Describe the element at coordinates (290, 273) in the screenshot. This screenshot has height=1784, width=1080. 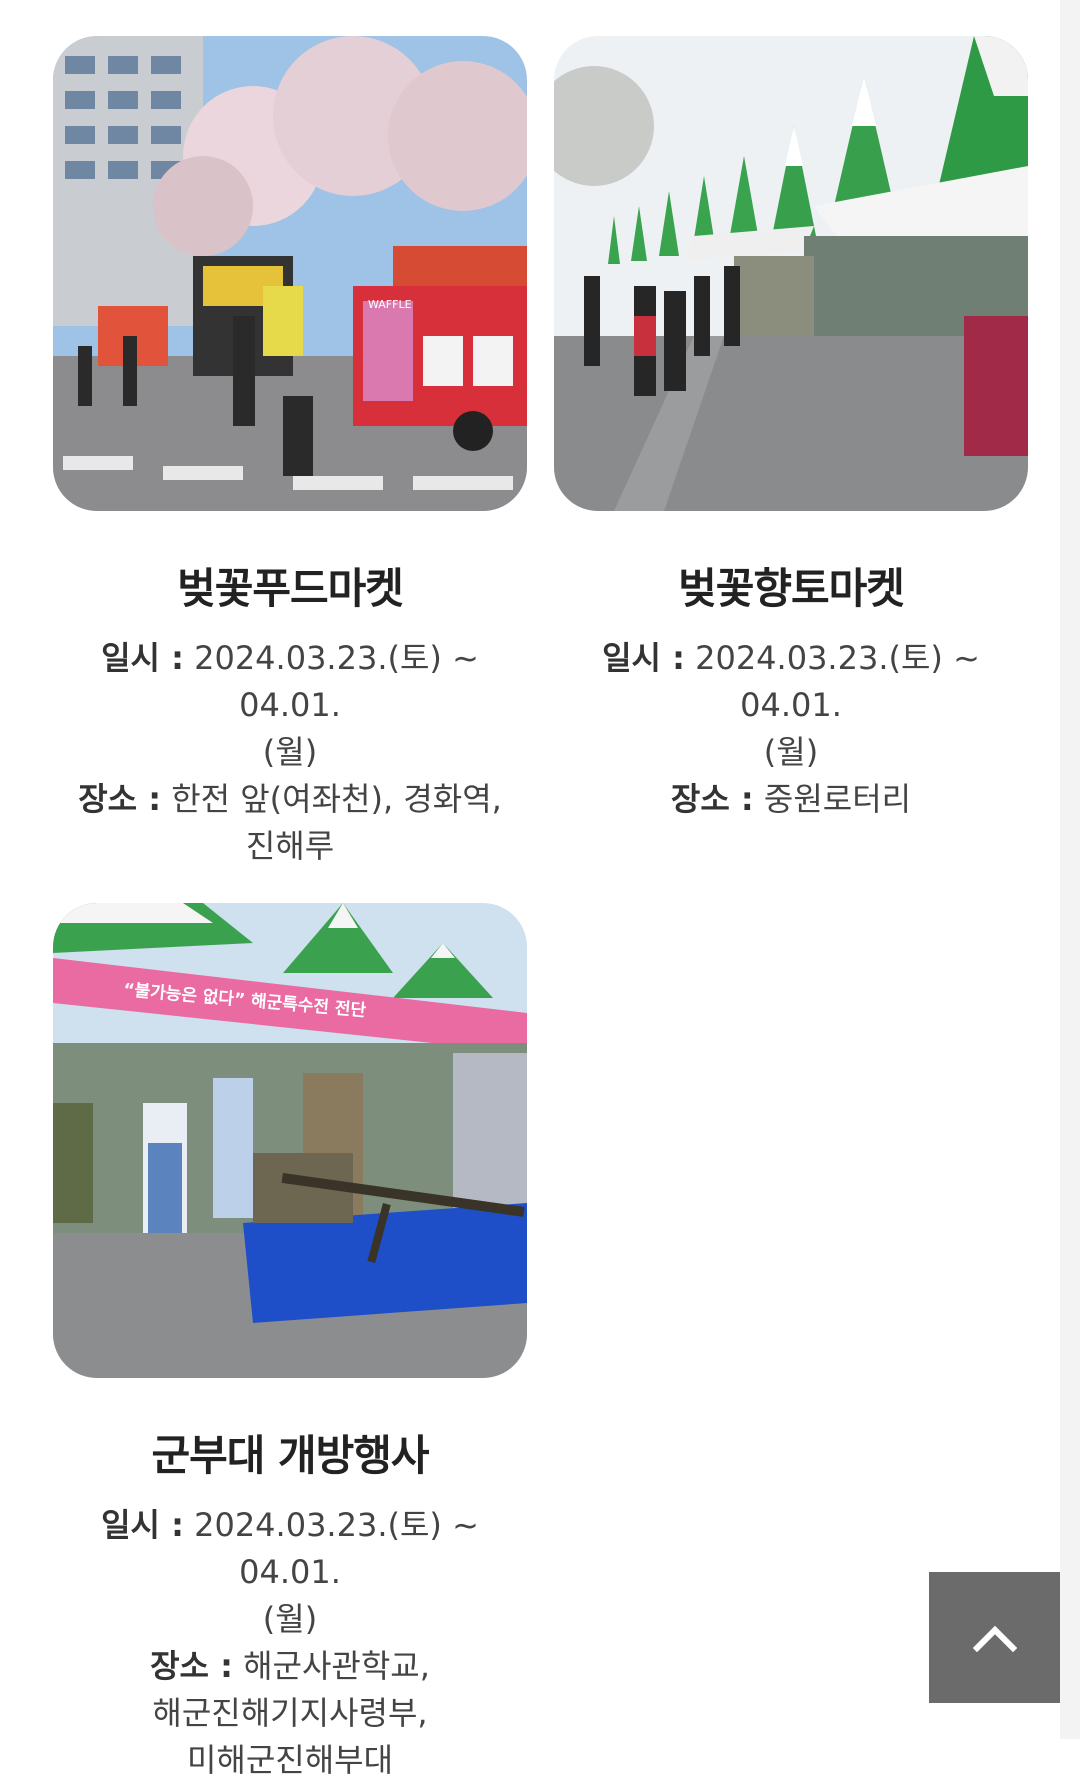
I see `food-truck-street-photo: WAFFLE` at that location.